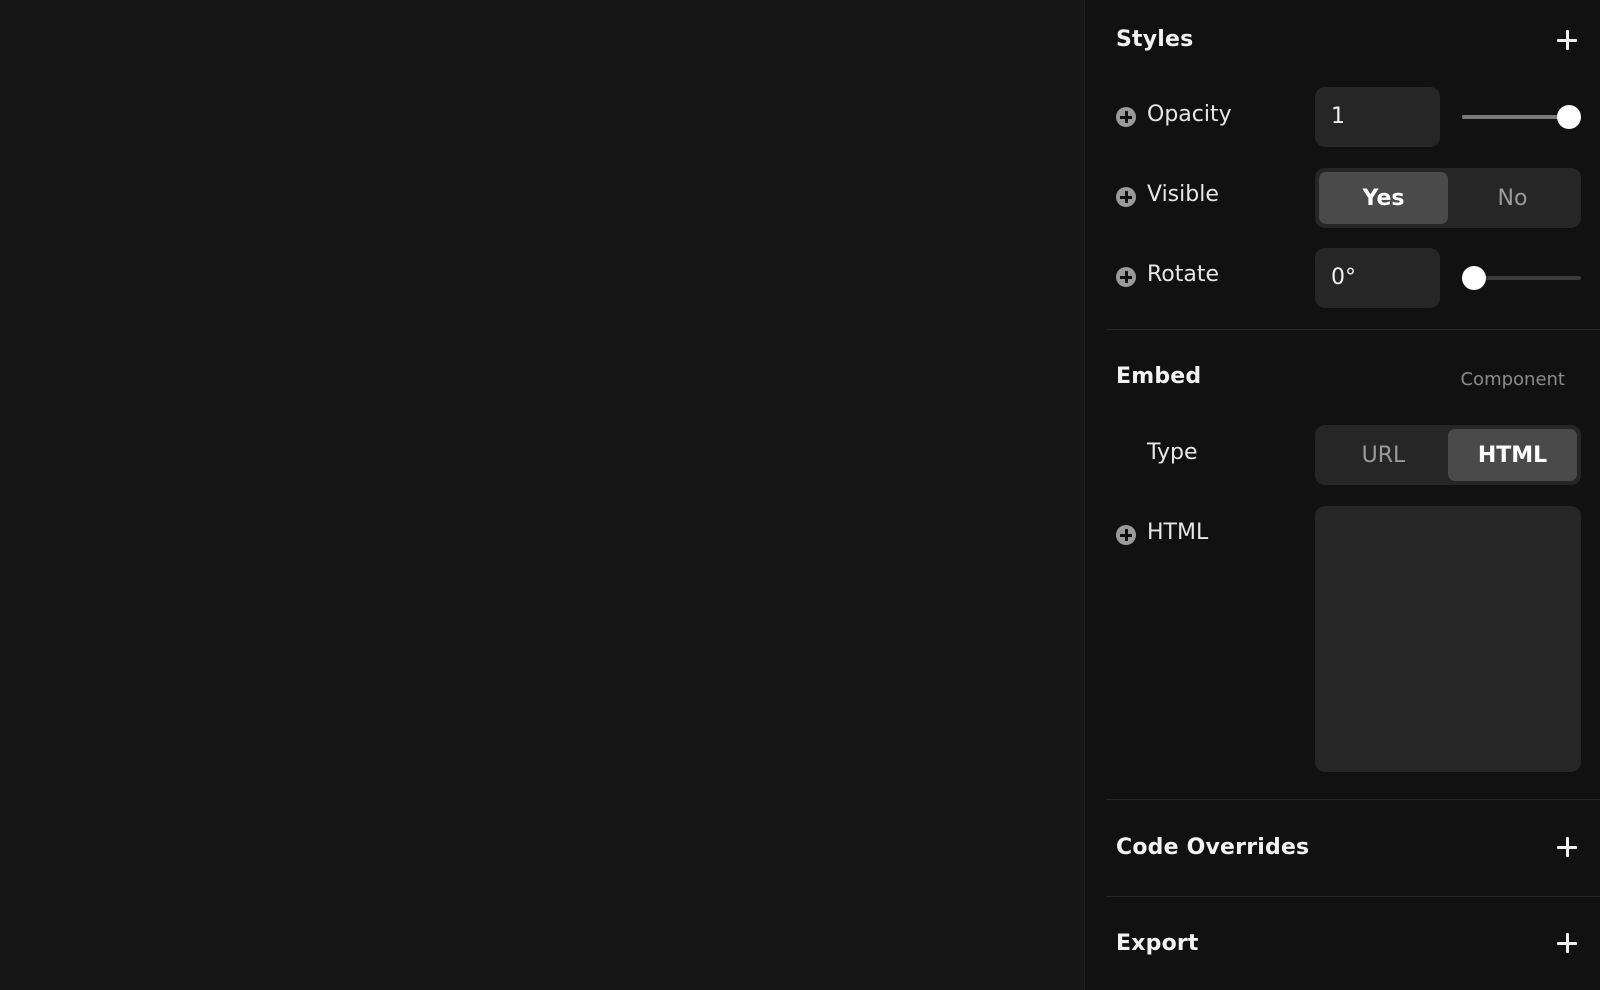  I want to click on visible-yes-option: Yes, so click(1383, 198).